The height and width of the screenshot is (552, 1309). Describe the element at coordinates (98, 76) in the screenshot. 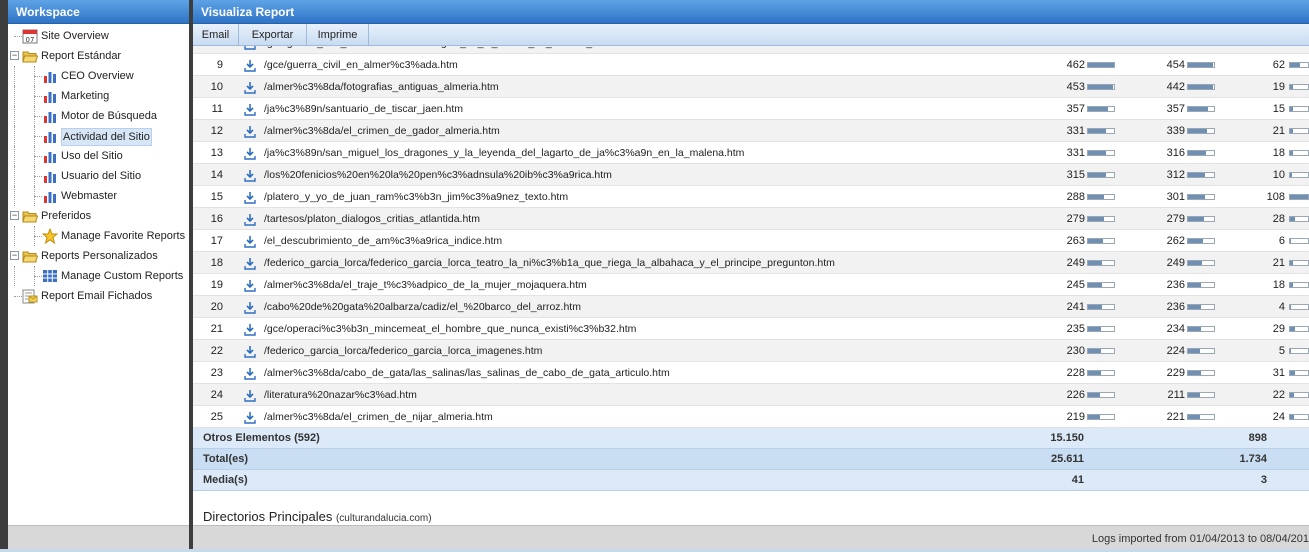

I see `tree-item: CEO Overview` at that location.